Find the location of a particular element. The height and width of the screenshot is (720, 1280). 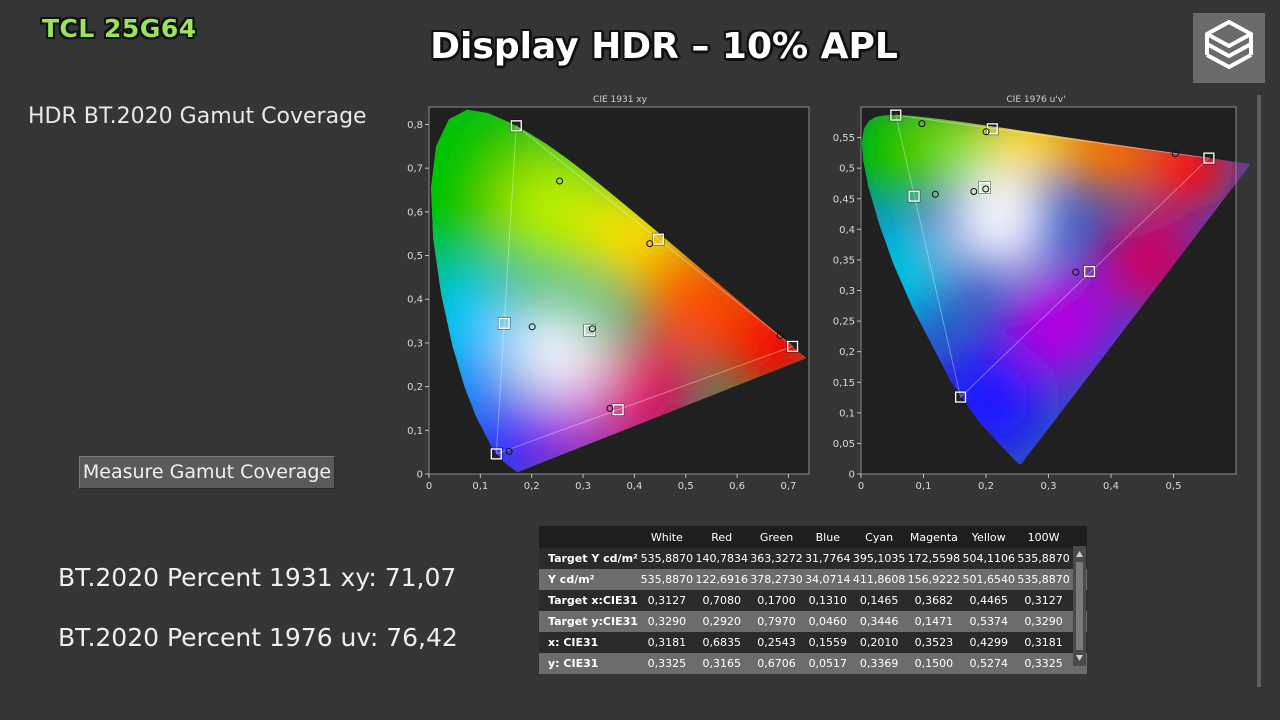

table-cell: 0,1500 is located at coordinates (934, 663).